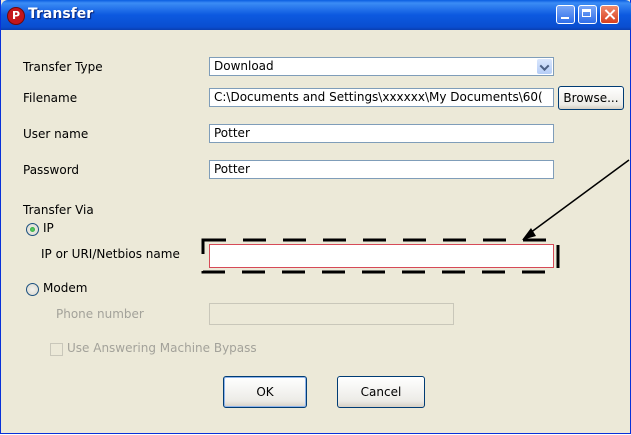 The width and height of the screenshot is (631, 435). I want to click on ok-button: OK, so click(265, 392).